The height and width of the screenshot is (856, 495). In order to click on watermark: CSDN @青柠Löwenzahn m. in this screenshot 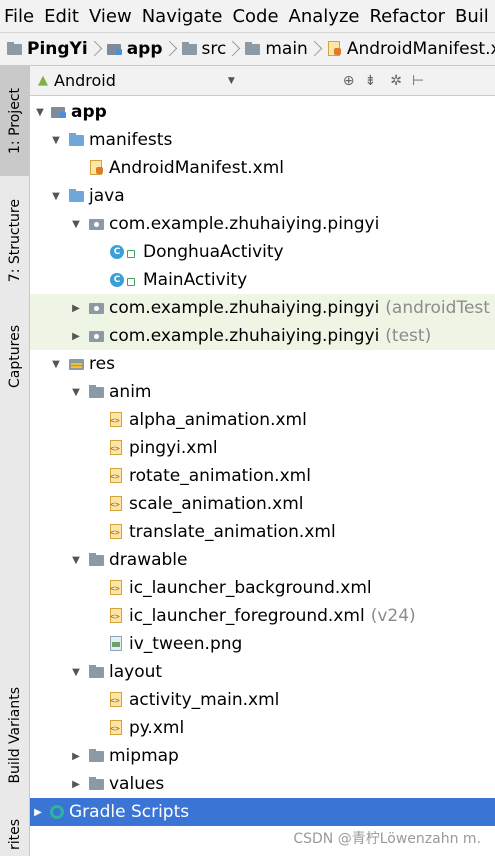, I will do `click(387, 839)`.